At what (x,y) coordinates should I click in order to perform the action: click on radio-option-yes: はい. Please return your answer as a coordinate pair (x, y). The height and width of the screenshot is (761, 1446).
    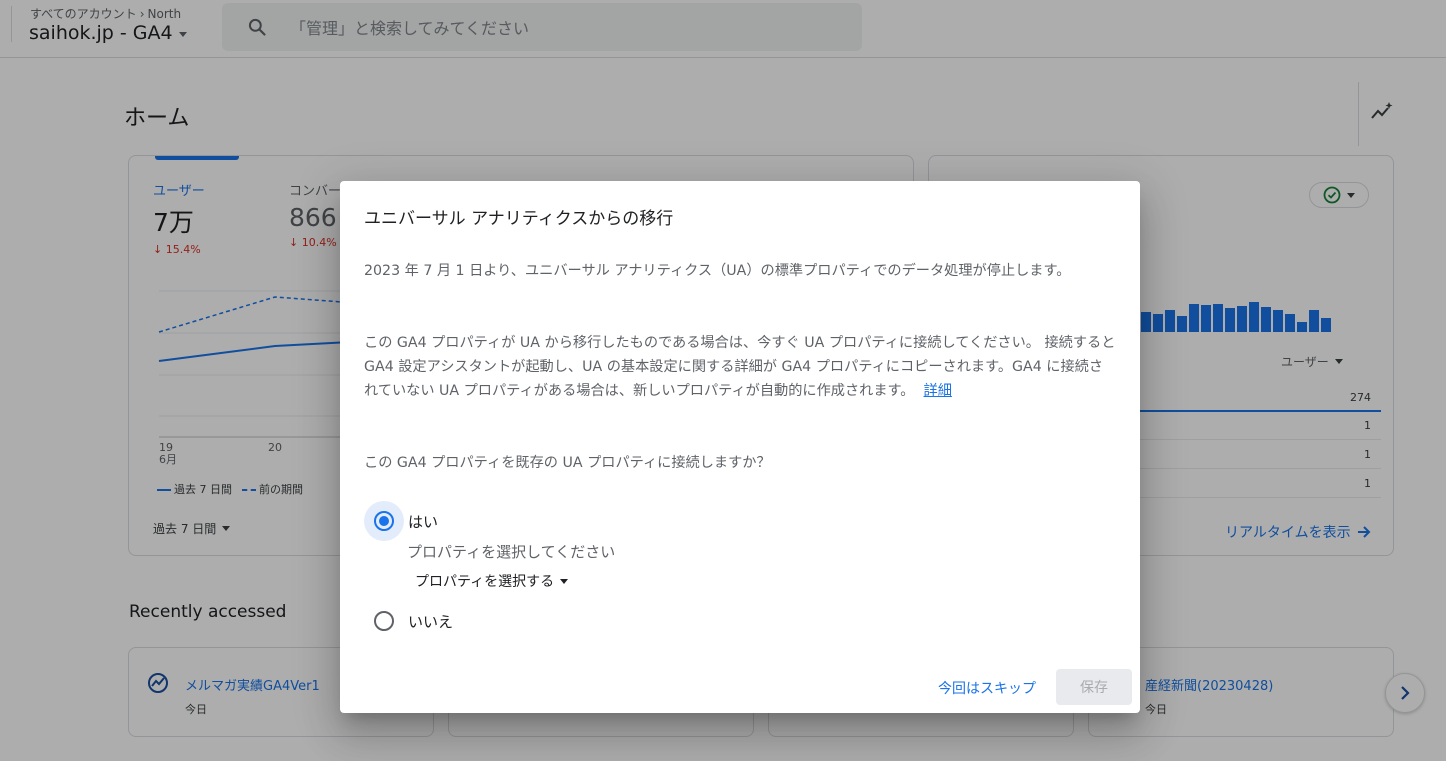
    Looking at the image, I should click on (401, 521).